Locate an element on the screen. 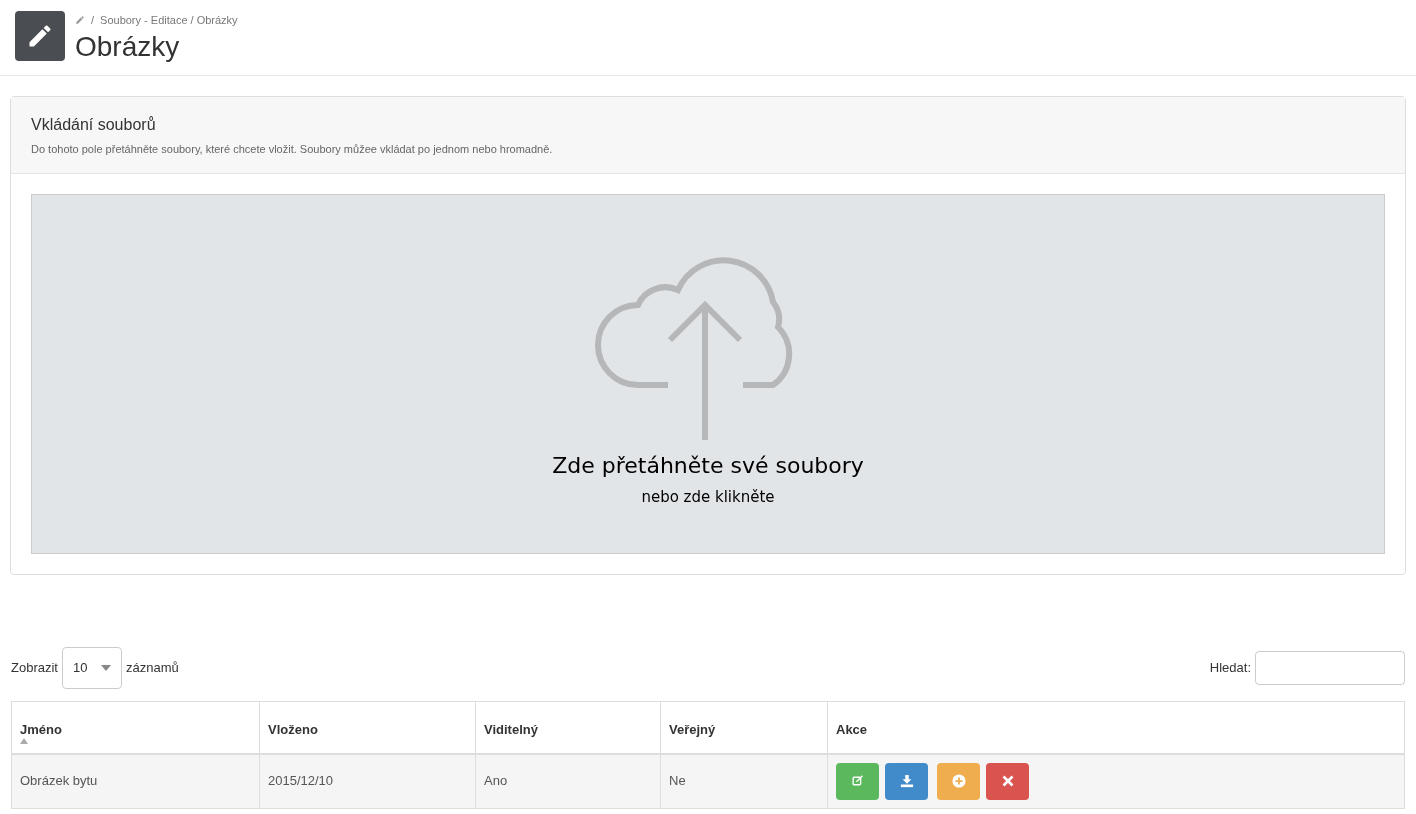 This screenshot has width=1416, height=814. column-header: Veřejný is located at coordinates (743, 727).